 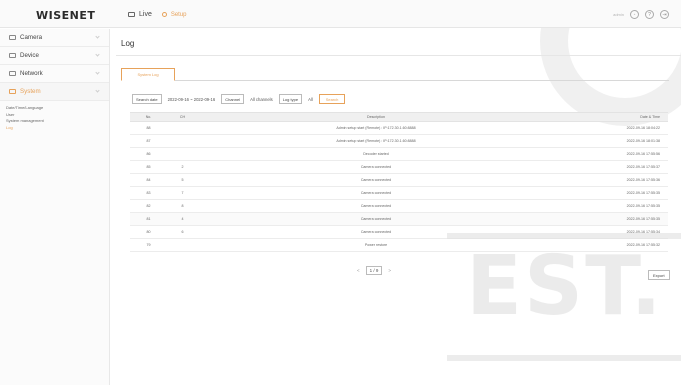 I want to click on cell-ch: 7, so click(x=182, y=193).